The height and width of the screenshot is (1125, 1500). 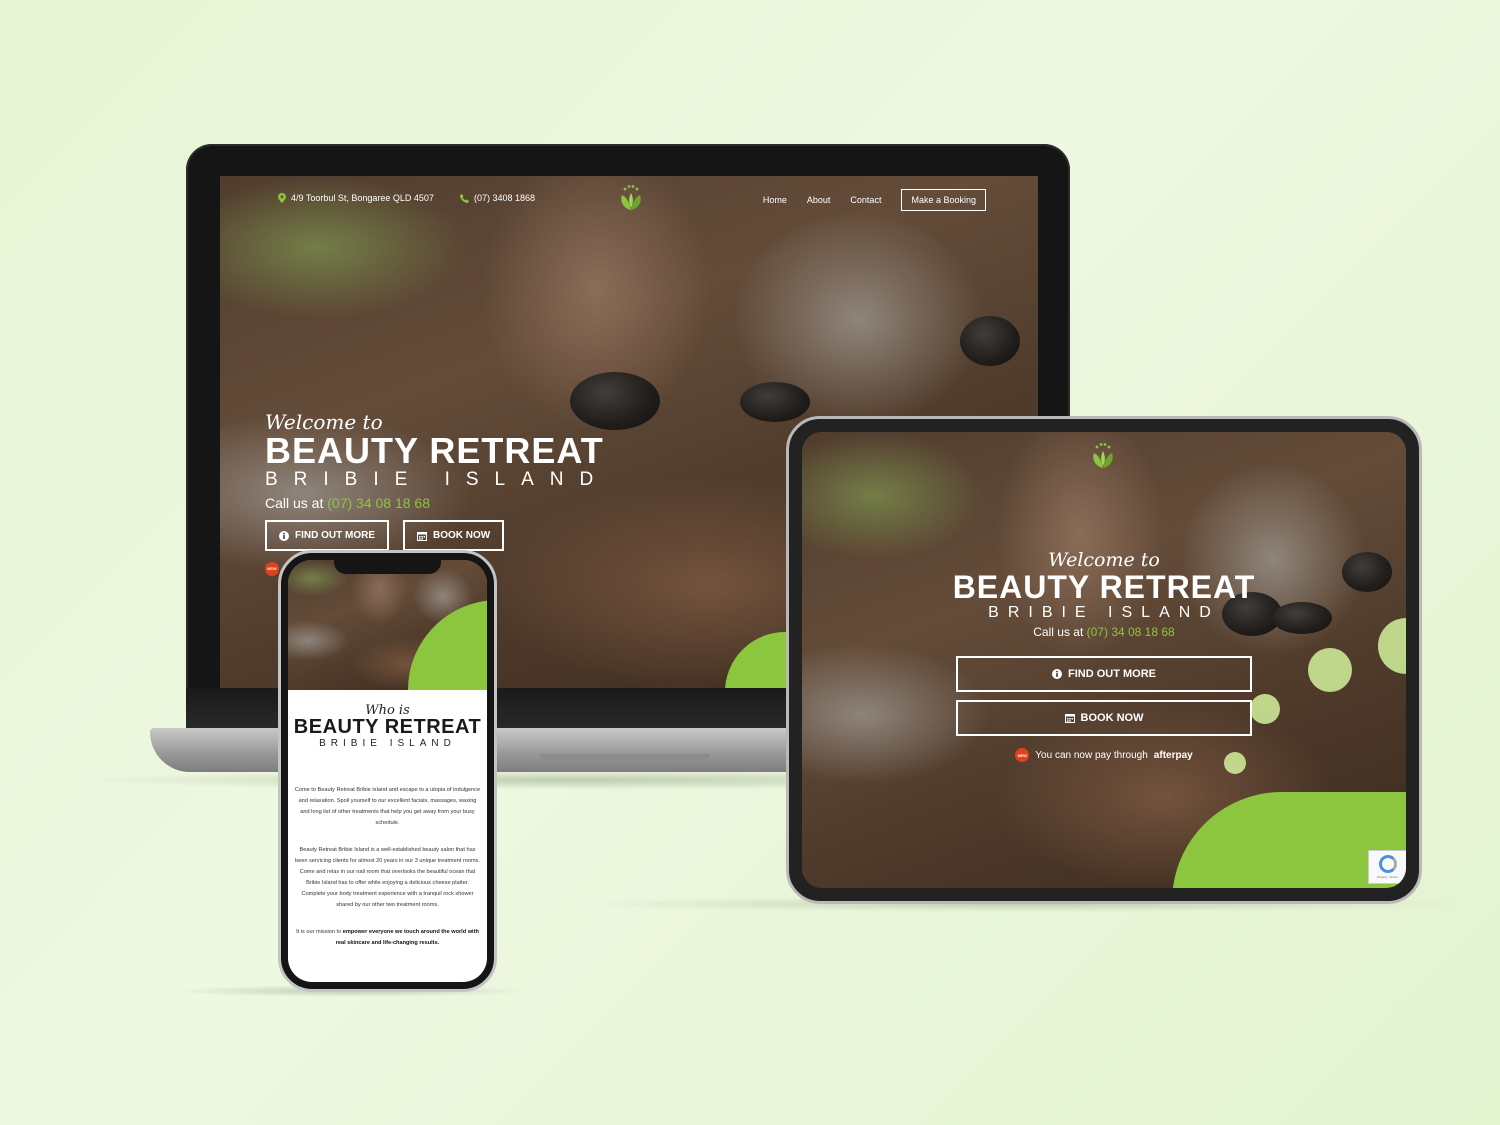 I want to click on about-title: BEAUTY RETREAT, so click(x=387, y=727).